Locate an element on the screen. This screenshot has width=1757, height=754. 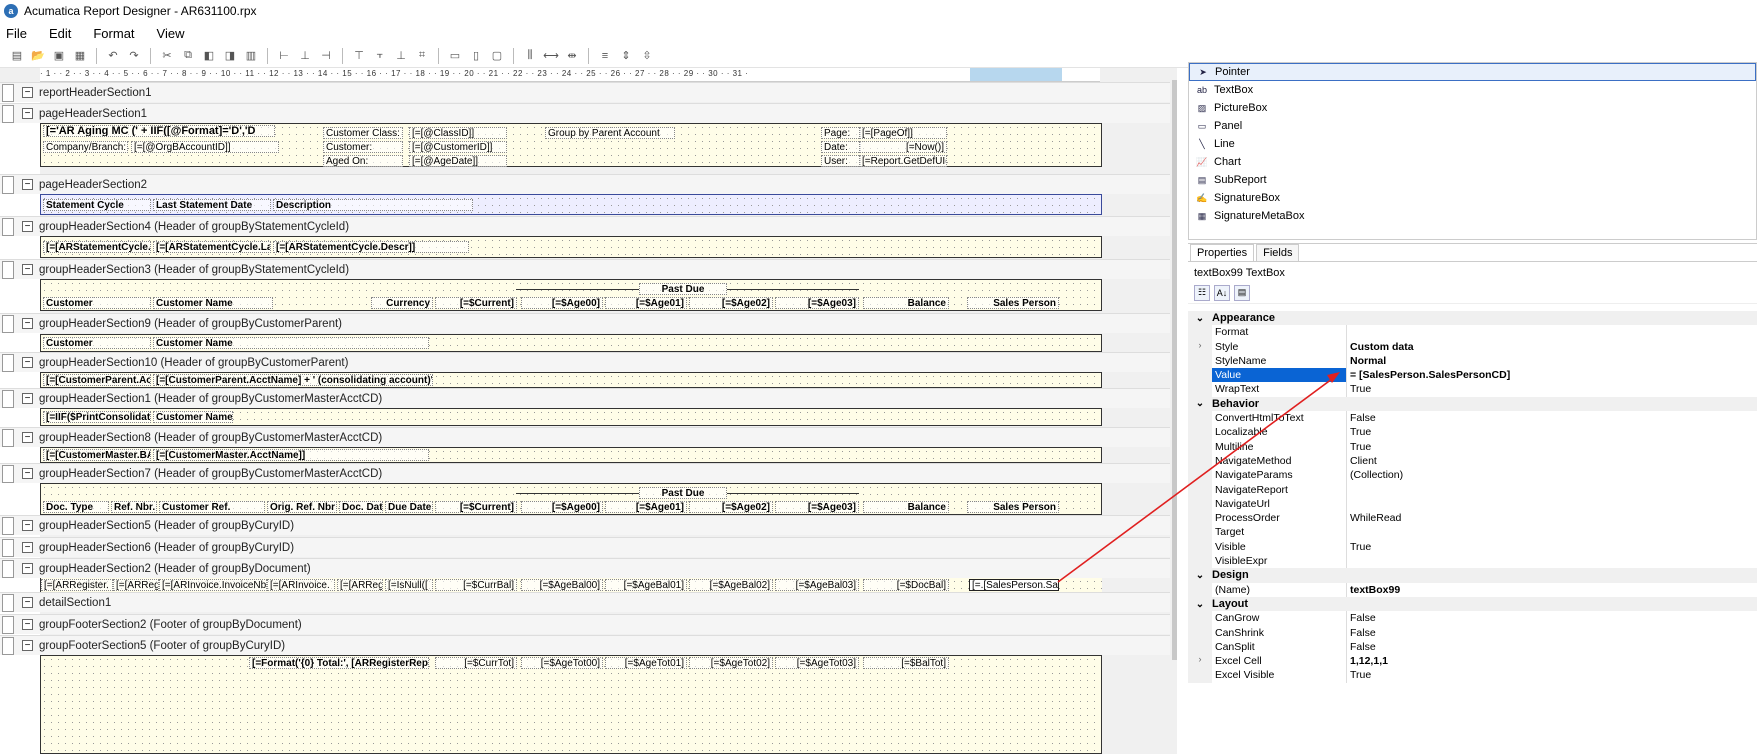
v-spacing-equal-icon: ≡ is located at coordinates (605, 56).